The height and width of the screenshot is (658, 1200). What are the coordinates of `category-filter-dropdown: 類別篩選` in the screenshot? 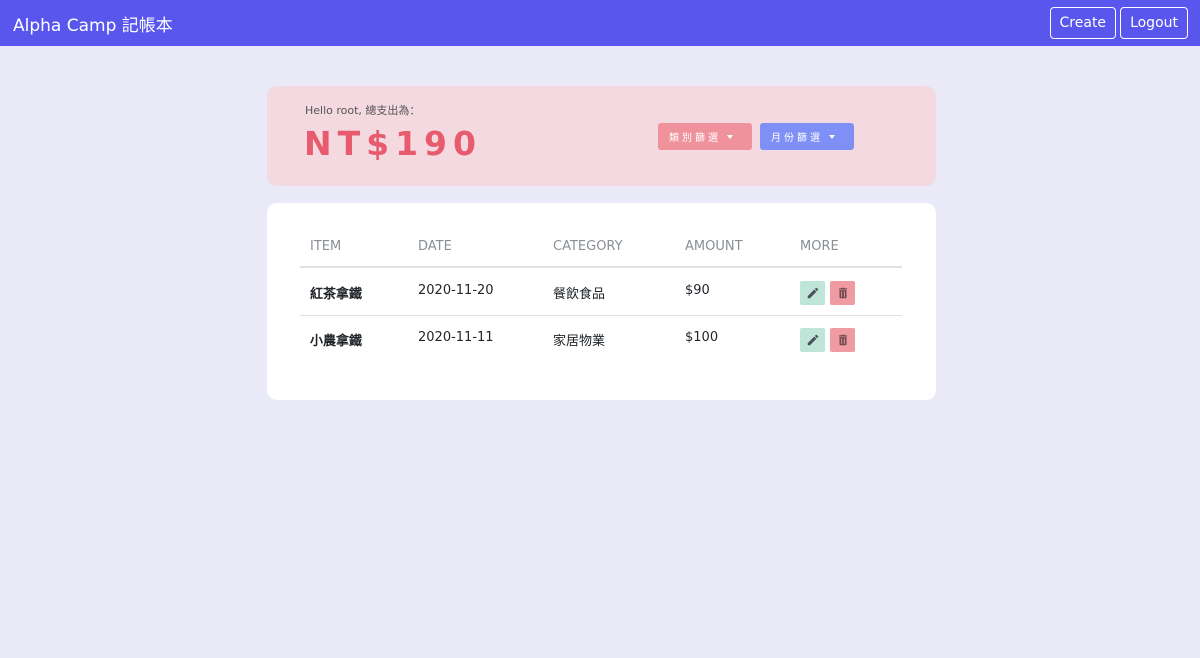 It's located at (705, 136).